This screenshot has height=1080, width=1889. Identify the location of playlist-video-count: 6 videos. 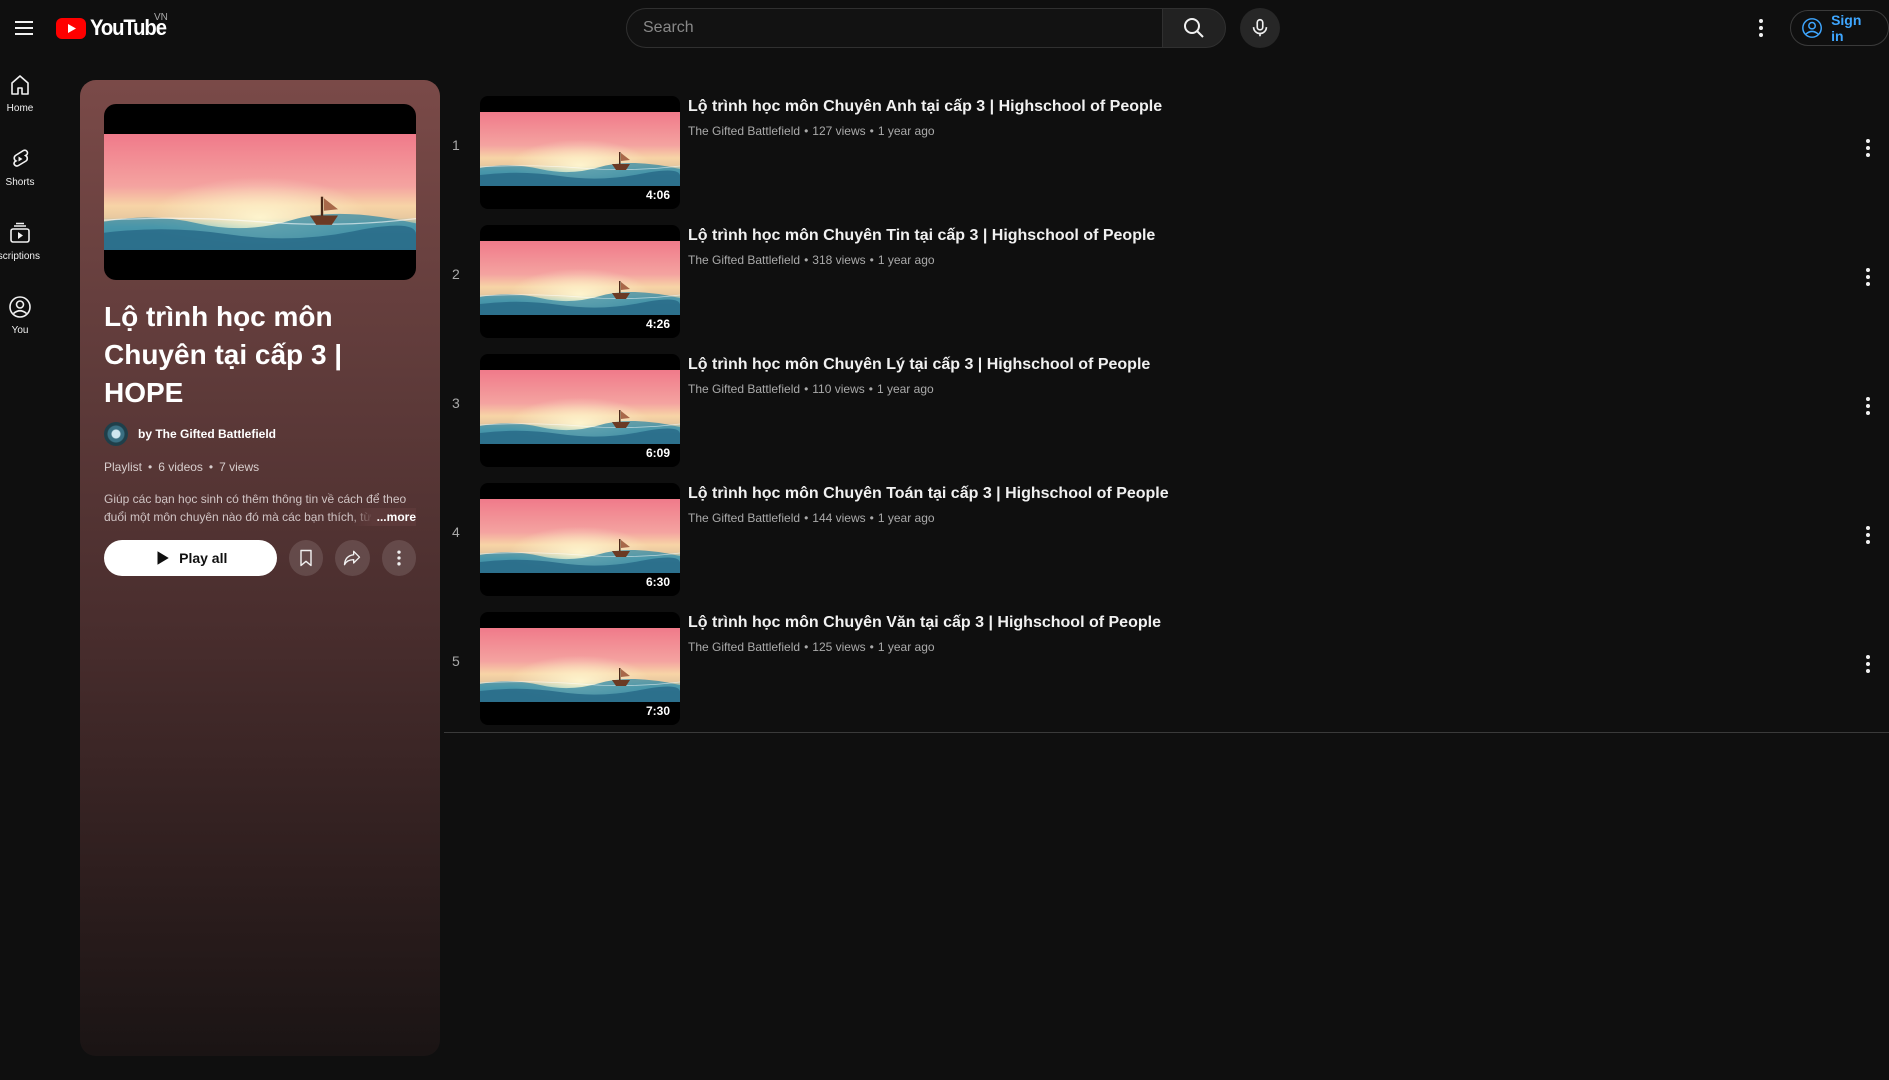
(180, 467).